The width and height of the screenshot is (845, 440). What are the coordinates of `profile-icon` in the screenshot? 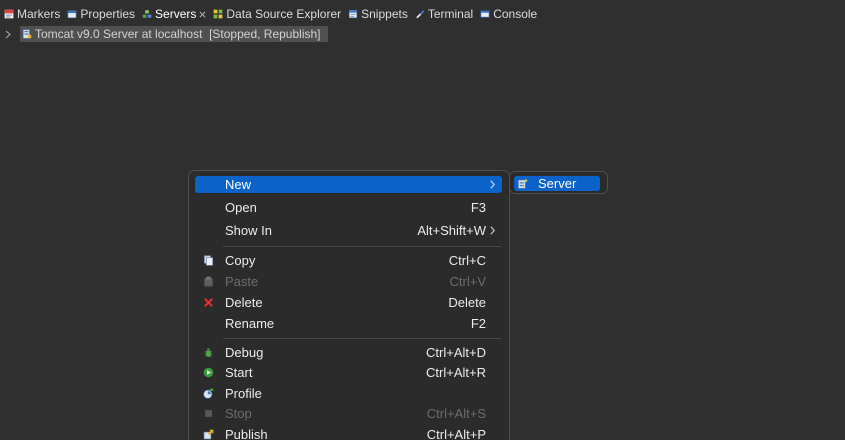 It's located at (208, 393).